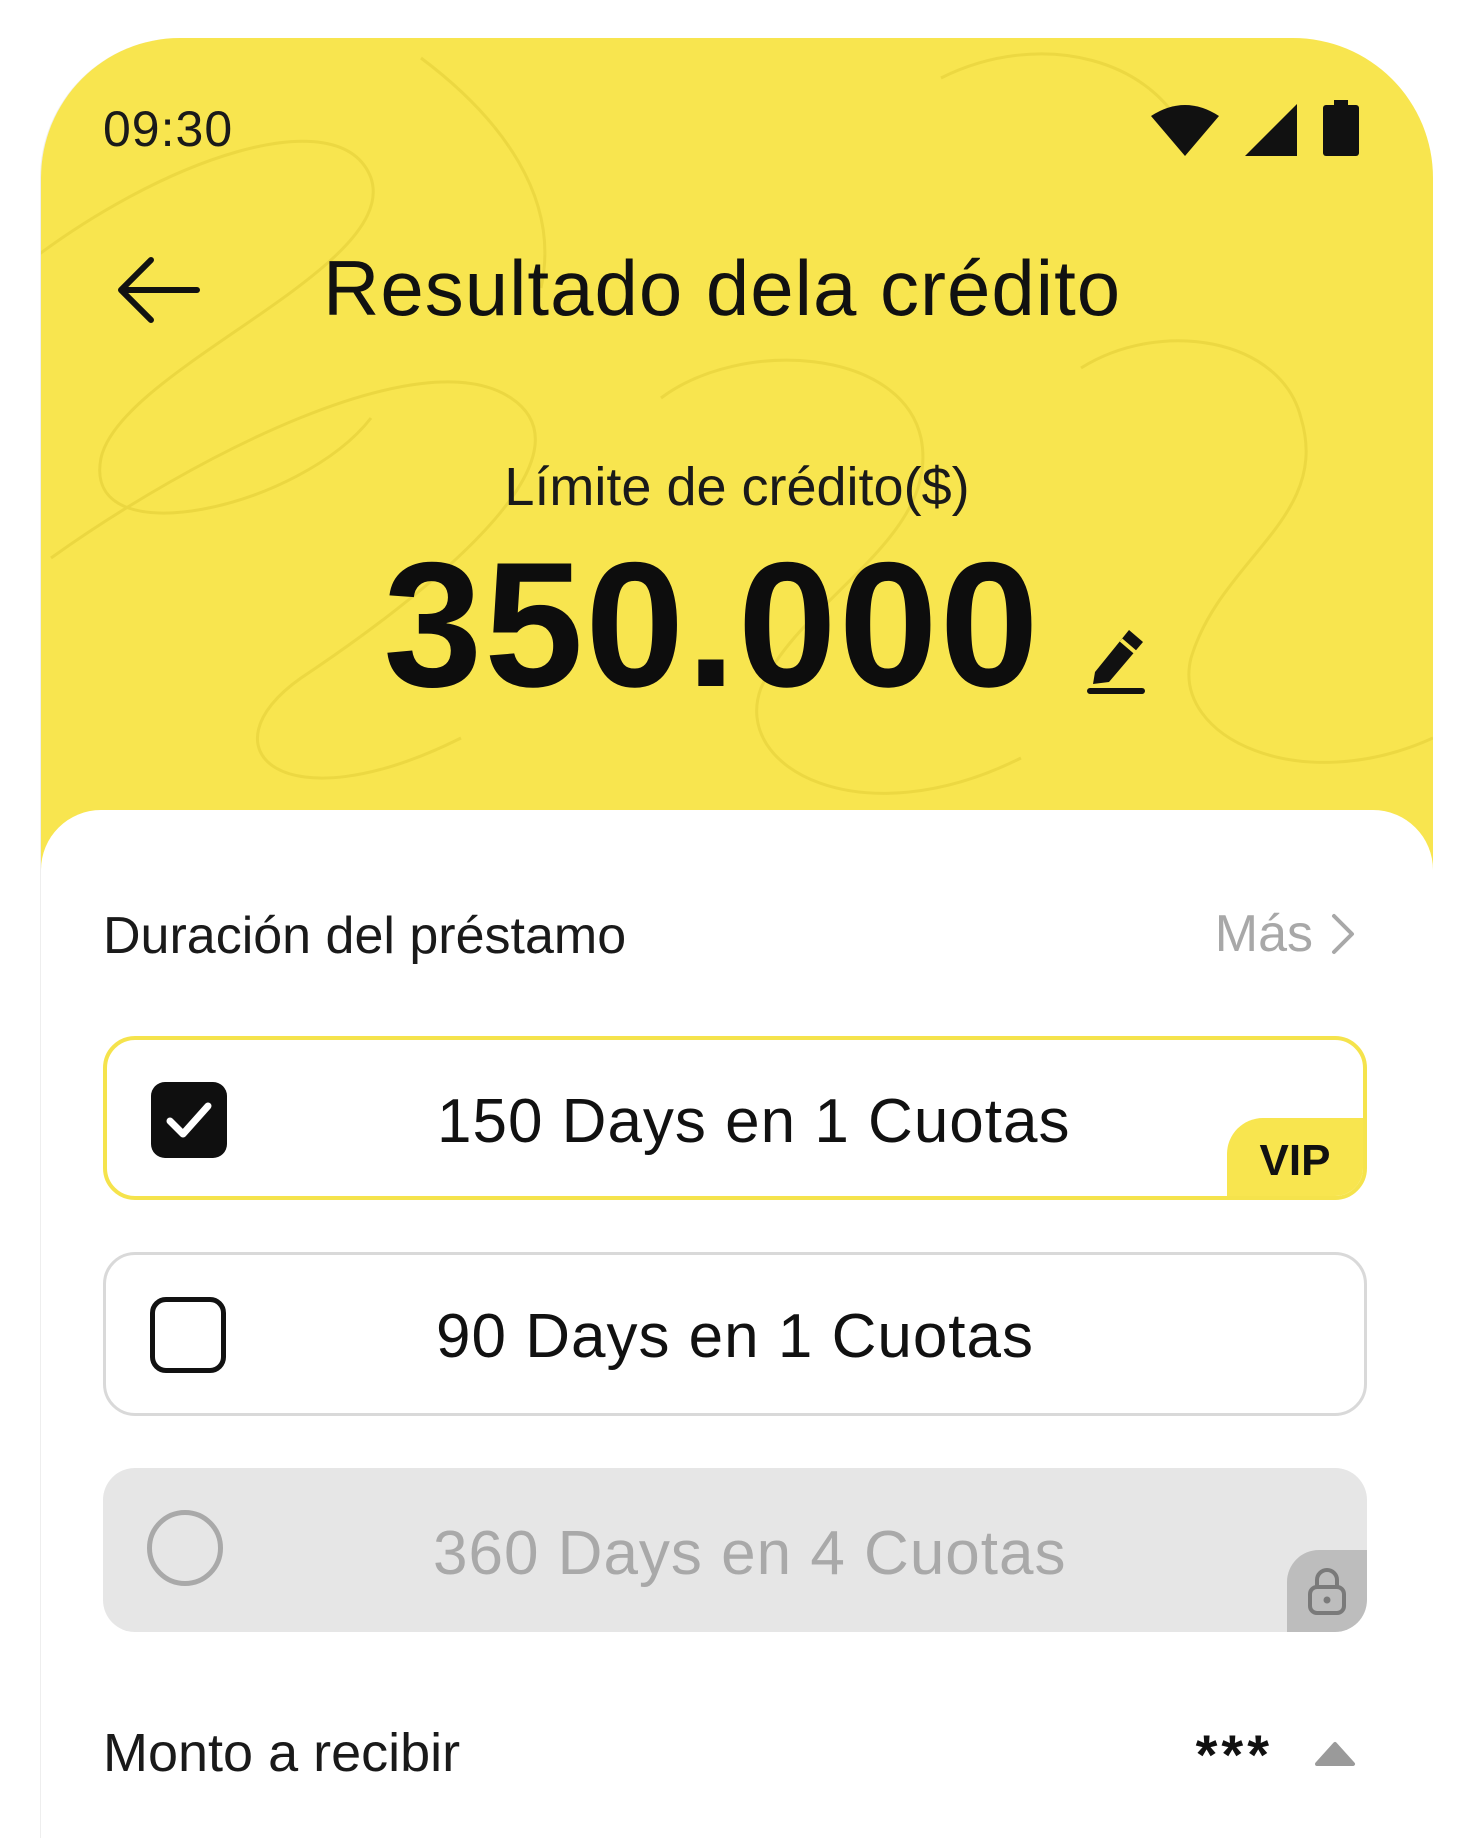  I want to click on lock-icon, so click(1327, 1591).